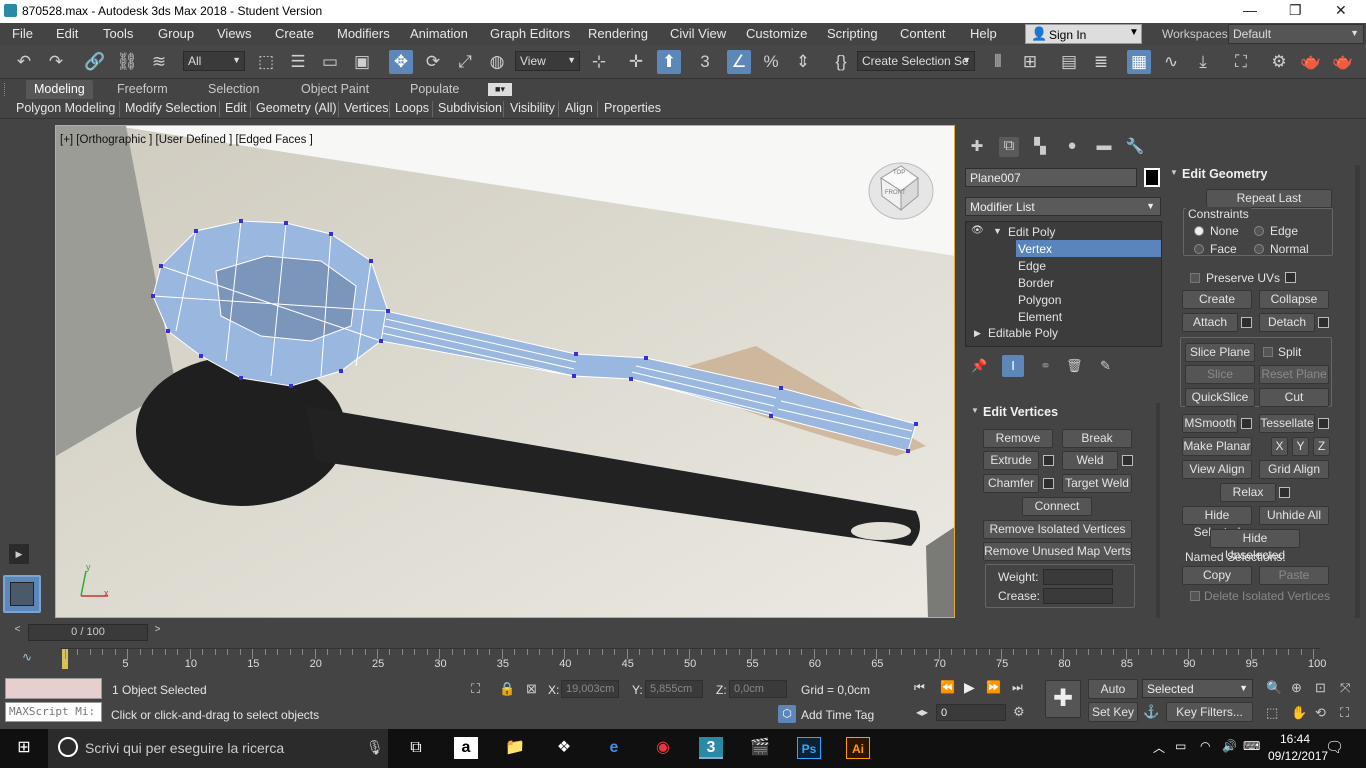  Describe the element at coordinates (1343, 62) in the screenshot. I see `render-production-icon: 🫖` at that location.